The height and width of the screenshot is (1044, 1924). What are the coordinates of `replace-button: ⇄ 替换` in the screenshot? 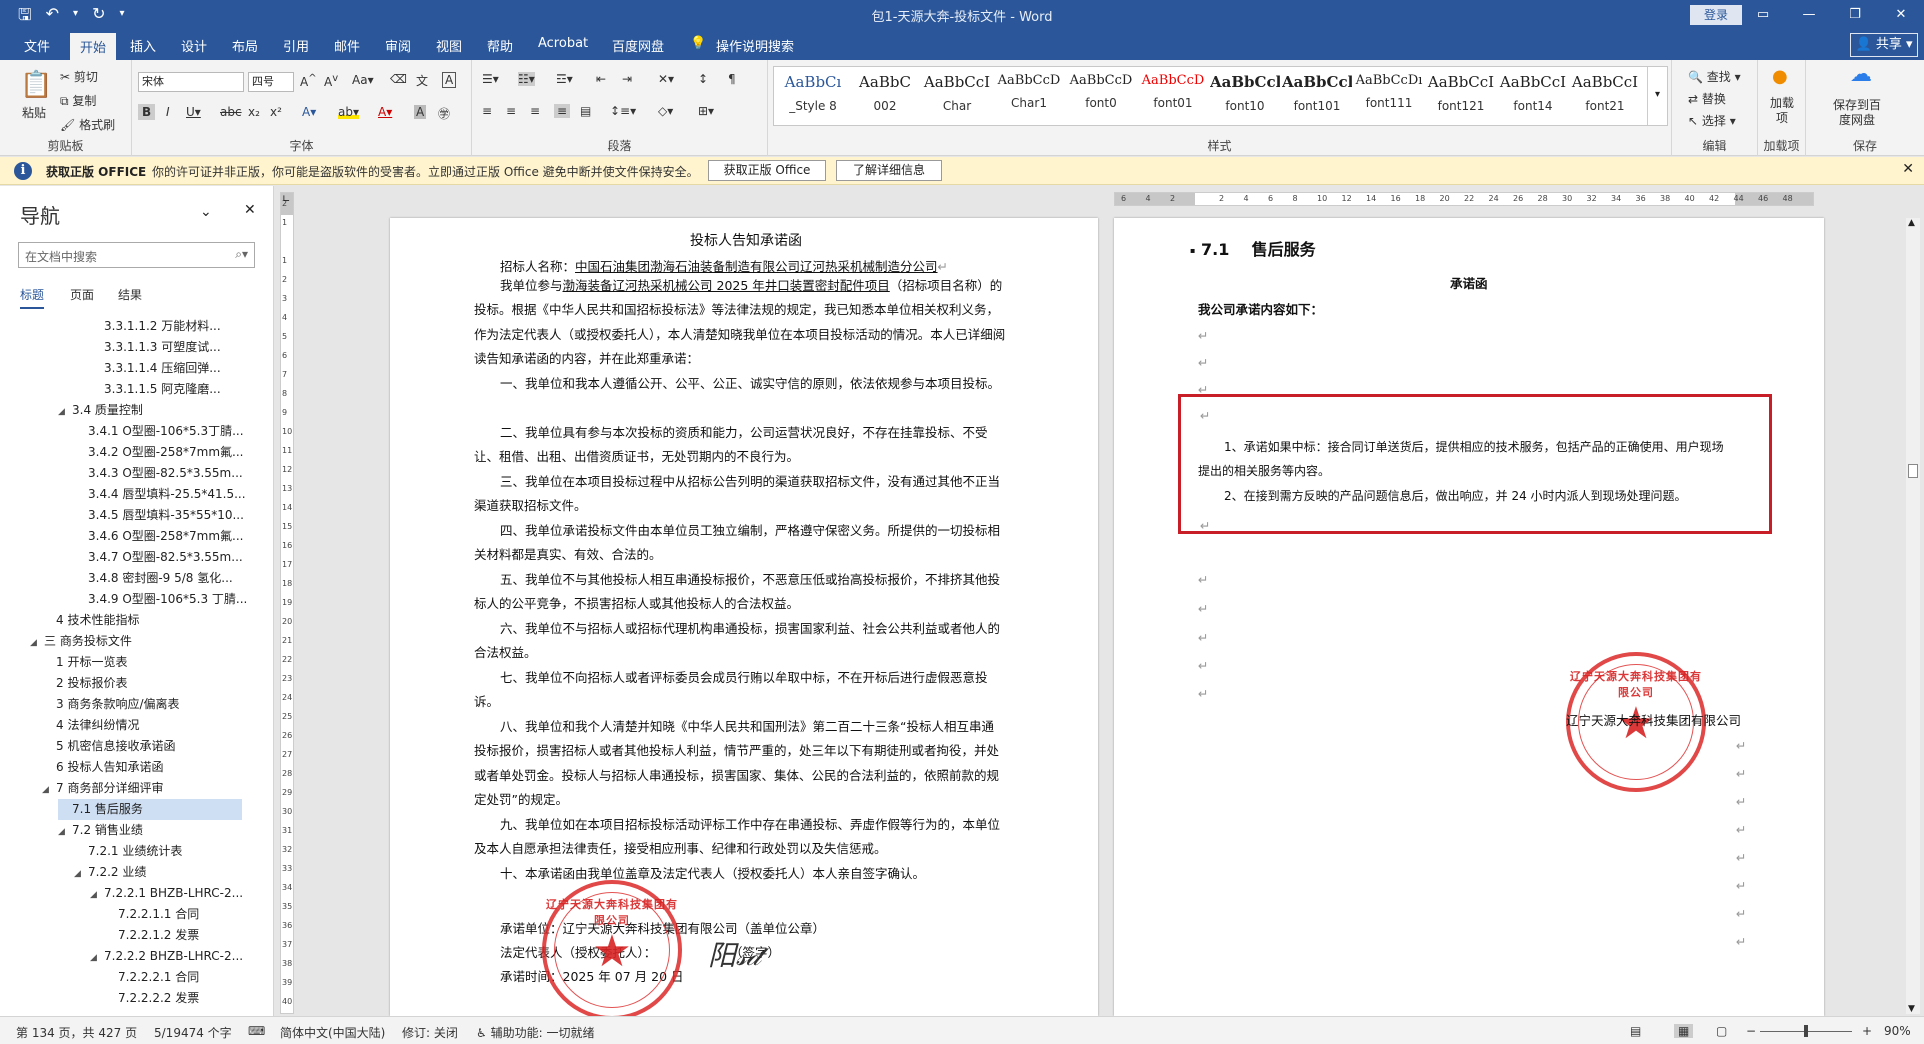 It's located at (1707, 98).